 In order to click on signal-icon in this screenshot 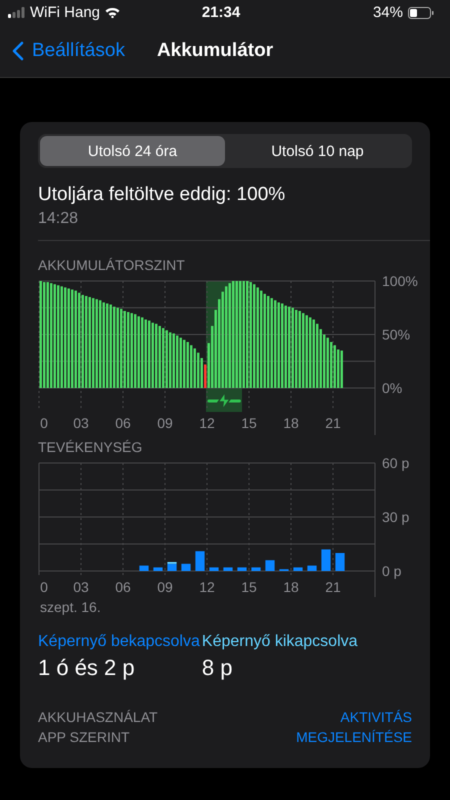, I will do `click(16, 12)`.